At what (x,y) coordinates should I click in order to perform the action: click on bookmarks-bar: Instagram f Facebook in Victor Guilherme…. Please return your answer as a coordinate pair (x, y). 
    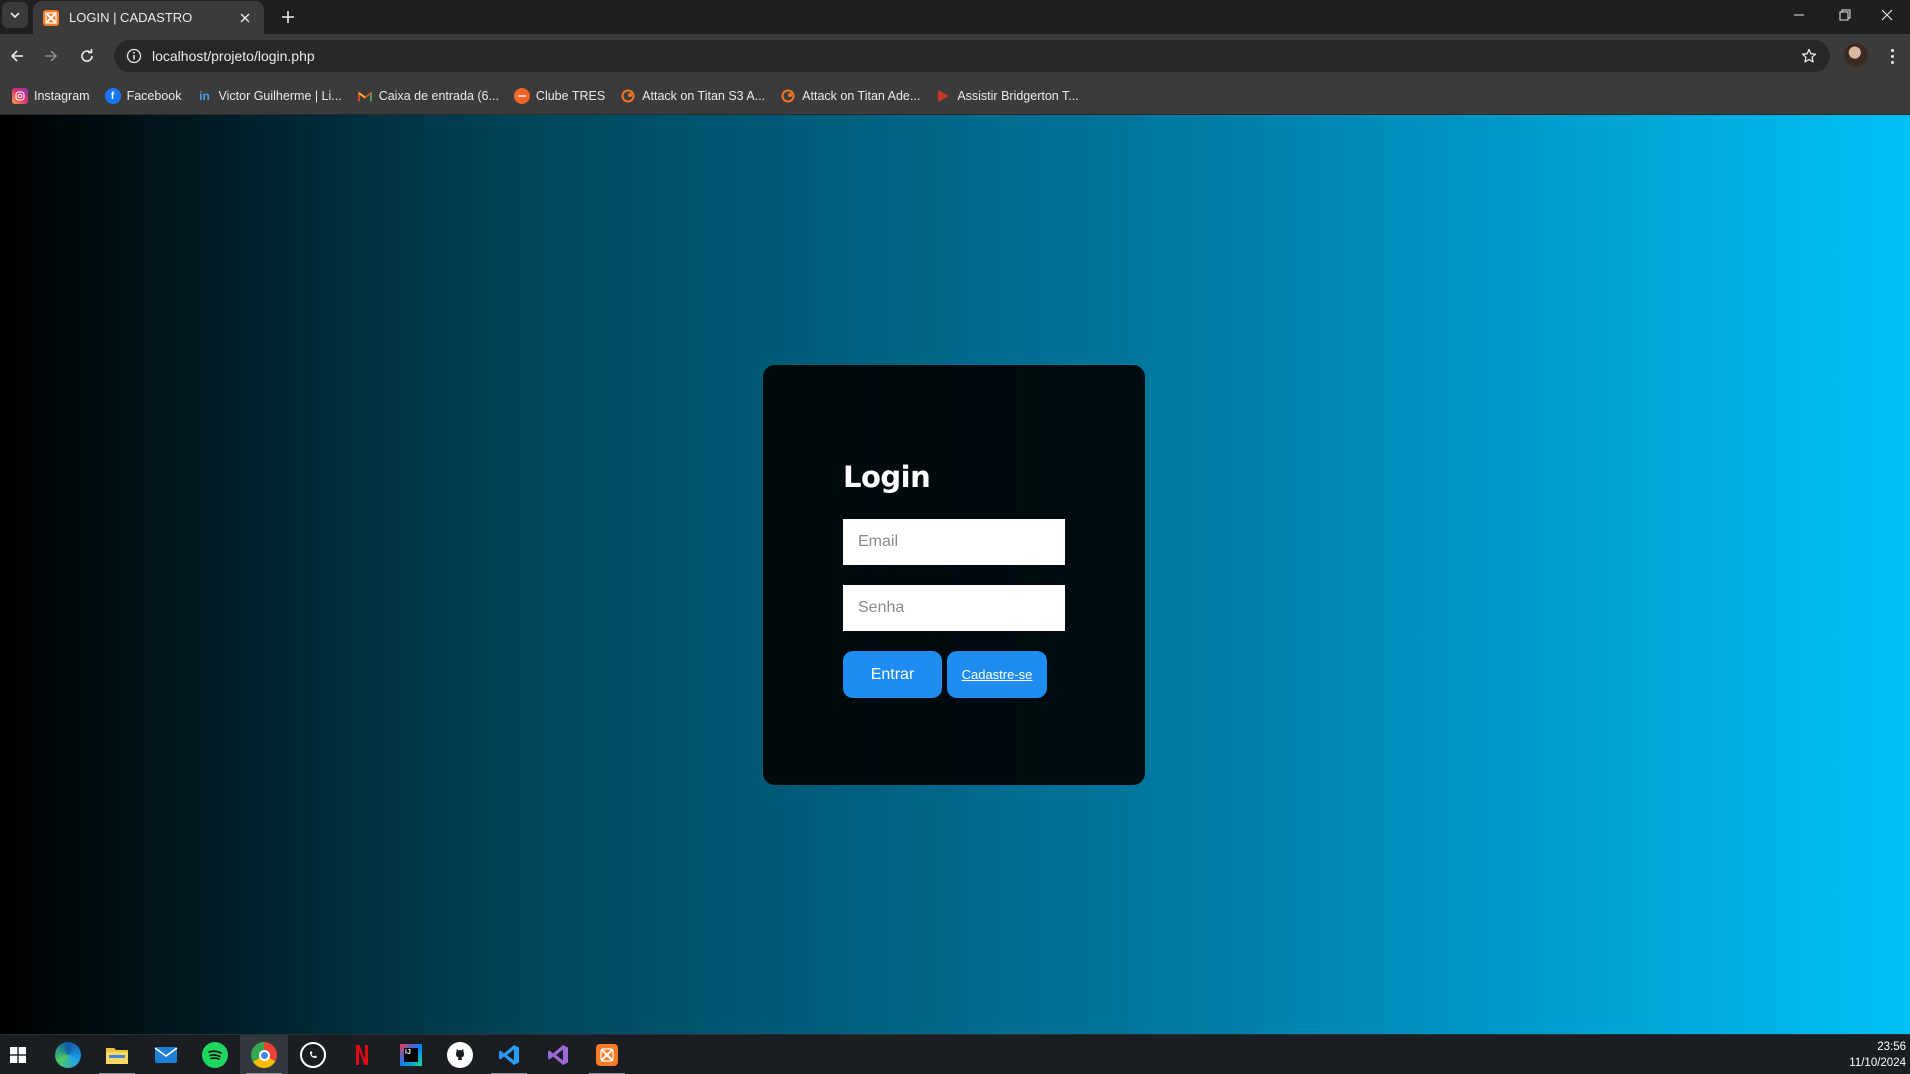
    Looking at the image, I should click on (955, 96).